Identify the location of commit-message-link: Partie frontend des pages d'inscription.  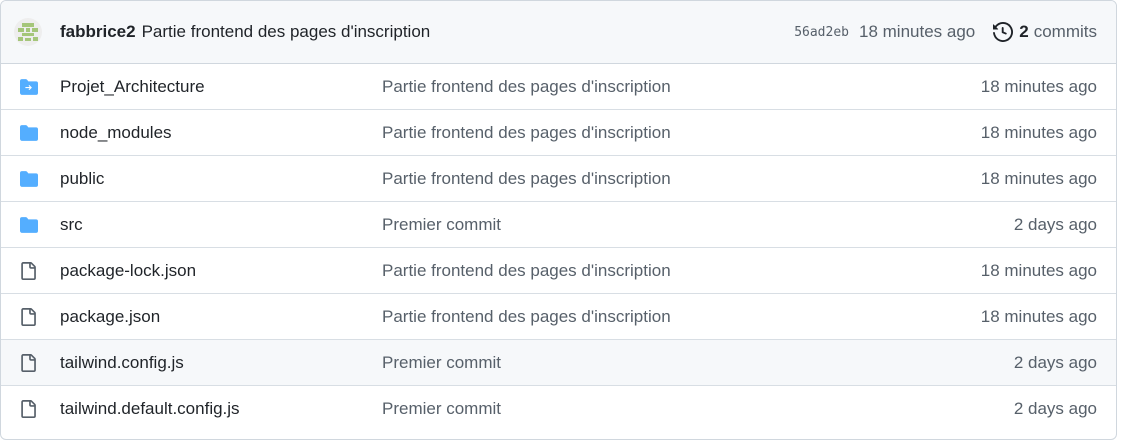
(286, 32).